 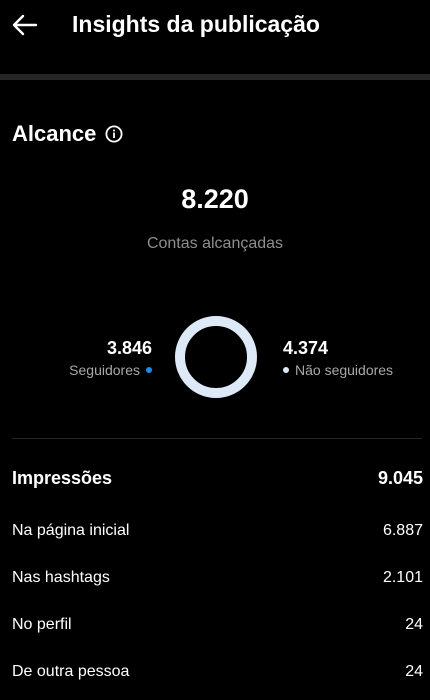 What do you see at coordinates (215, 77) in the screenshot?
I see `section-divider` at bounding box center [215, 77].